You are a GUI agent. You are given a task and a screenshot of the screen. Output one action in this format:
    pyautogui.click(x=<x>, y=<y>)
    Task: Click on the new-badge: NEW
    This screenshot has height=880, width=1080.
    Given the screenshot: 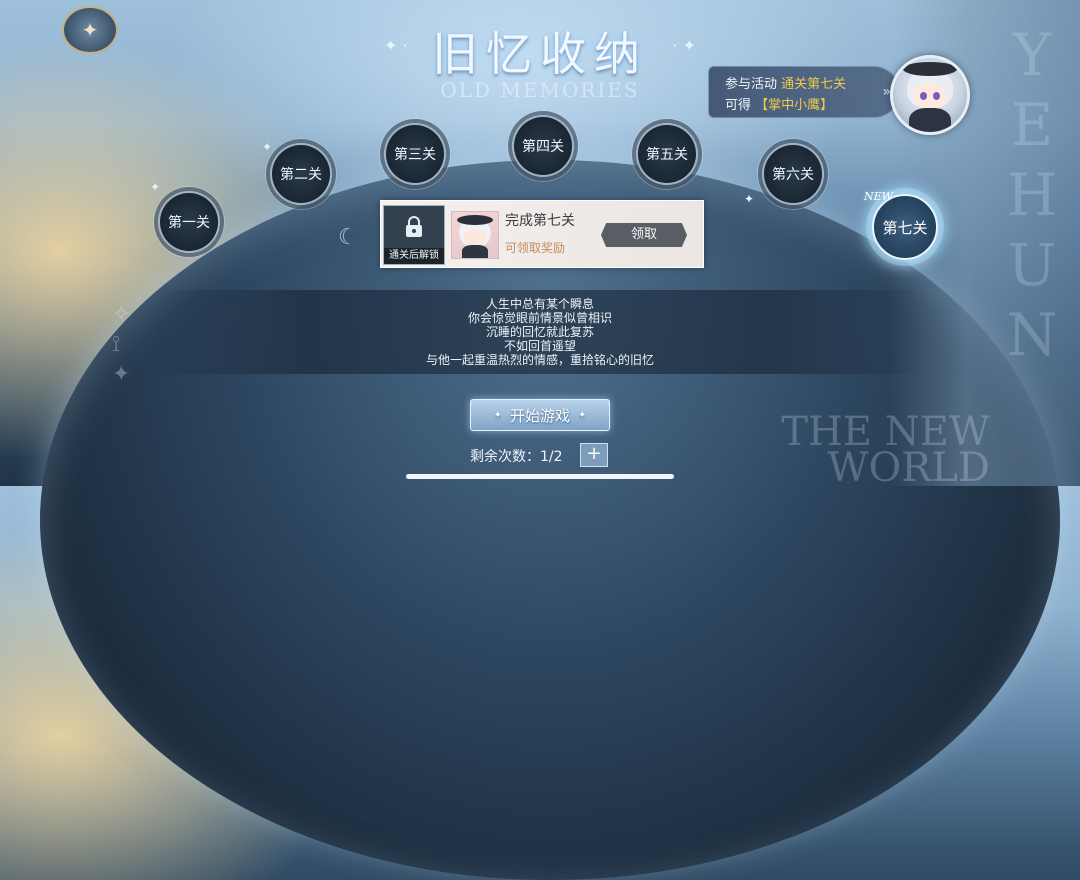 What is the action you would take?
    pyautogui.click(x=878, y=196)
    